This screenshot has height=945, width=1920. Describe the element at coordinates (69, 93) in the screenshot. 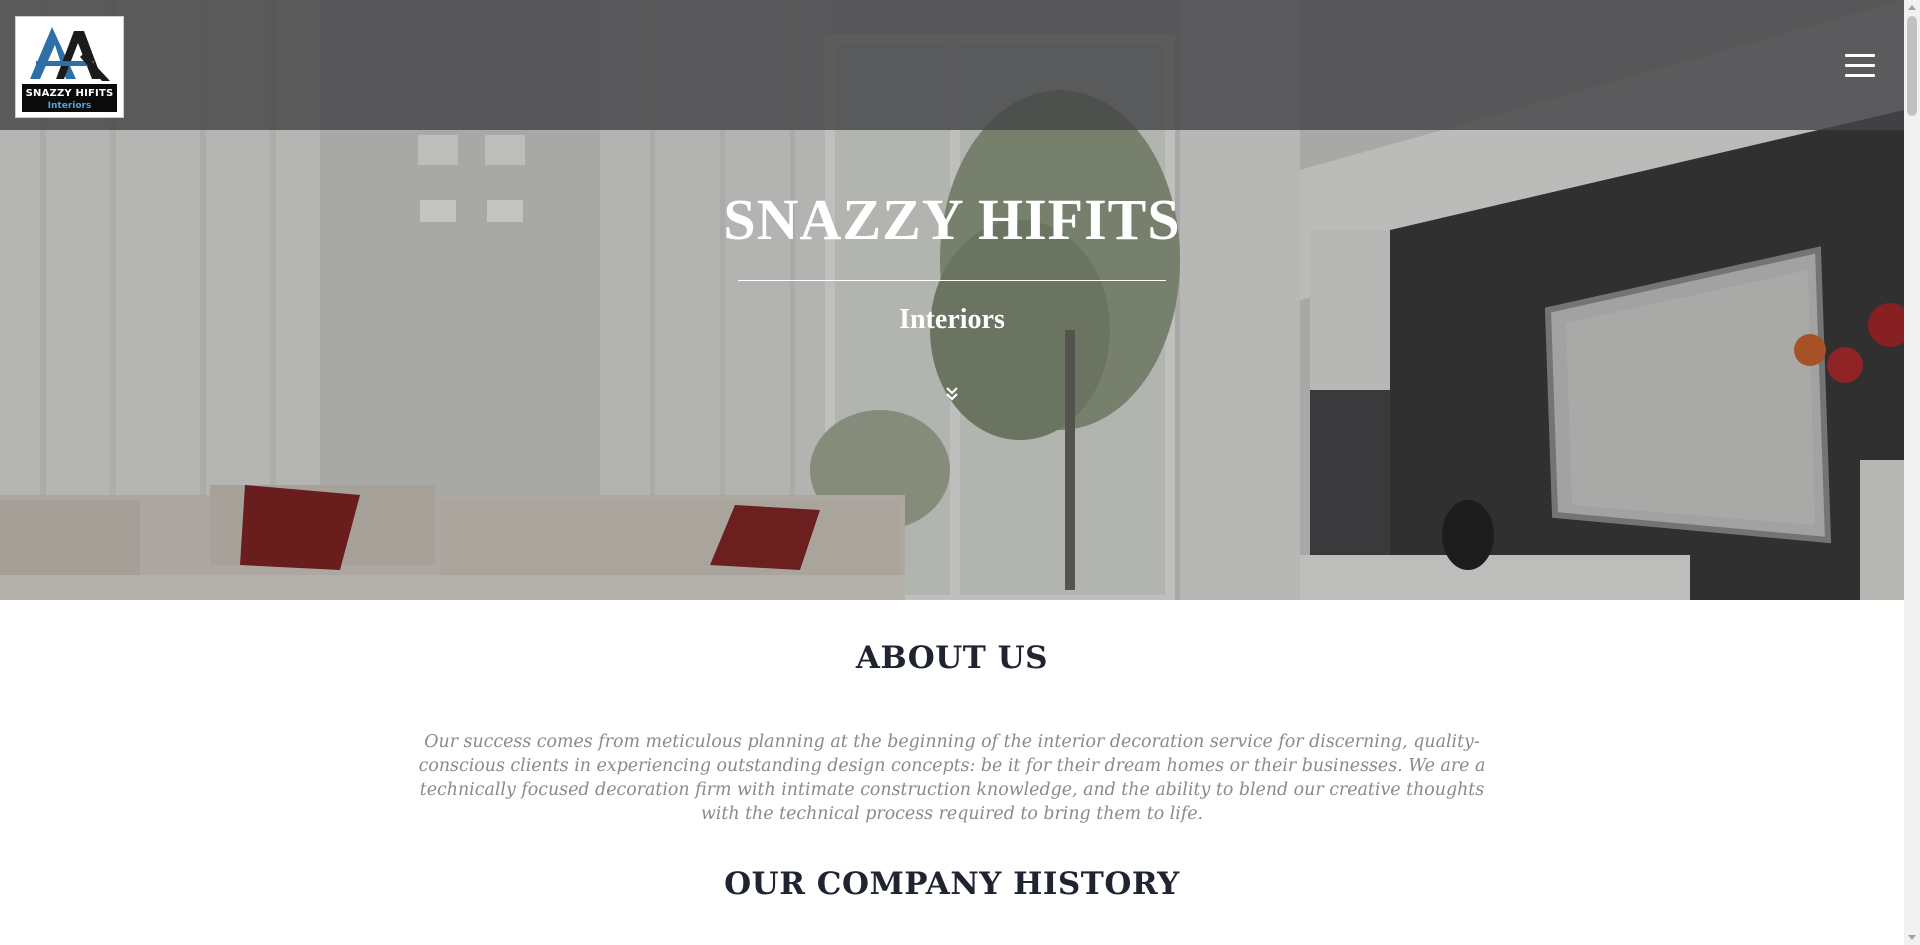

I see `logo-name: SNAZZY HIFITS` at that location.